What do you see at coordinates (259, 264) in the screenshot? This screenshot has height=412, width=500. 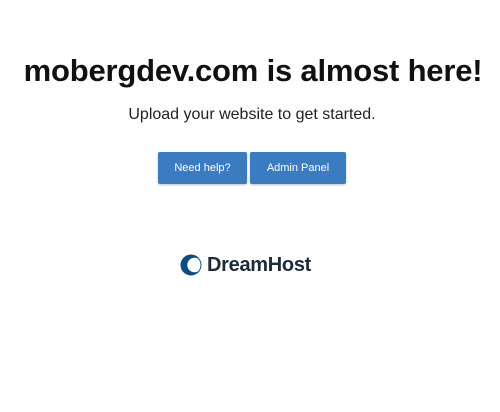 I see `logo-text: DreamHost` at bounding box center [259, 264].